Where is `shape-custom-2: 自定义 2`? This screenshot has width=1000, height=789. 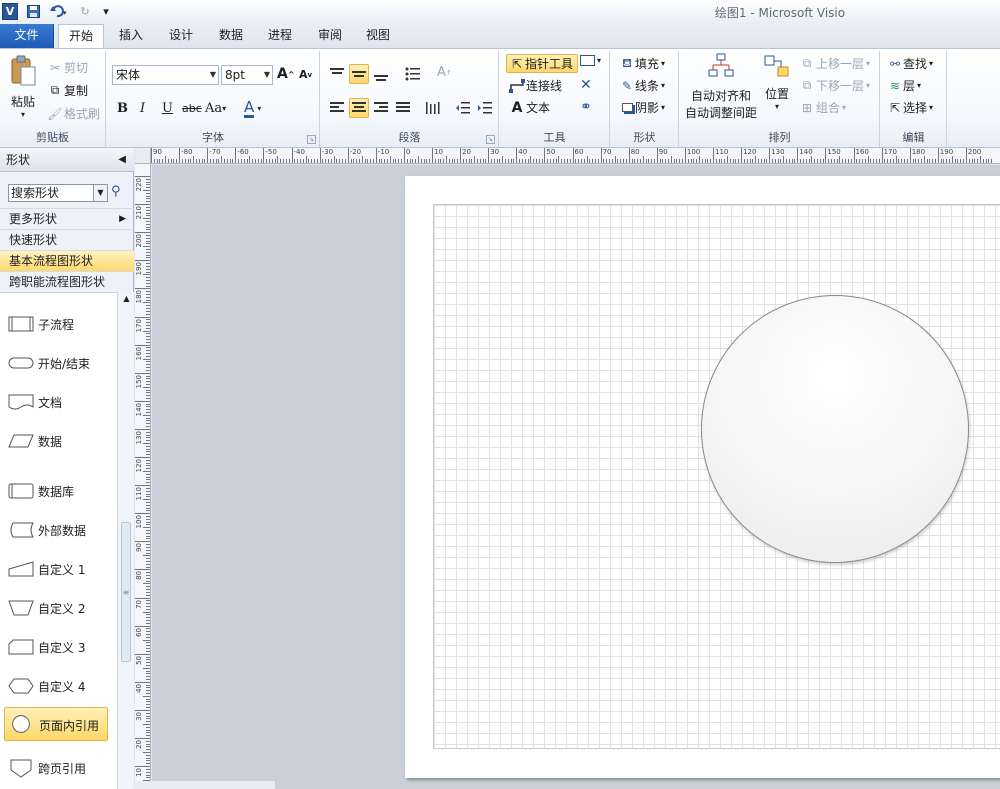
shape-custom-2: 自定义 2 is located at coordinates (58, 608).